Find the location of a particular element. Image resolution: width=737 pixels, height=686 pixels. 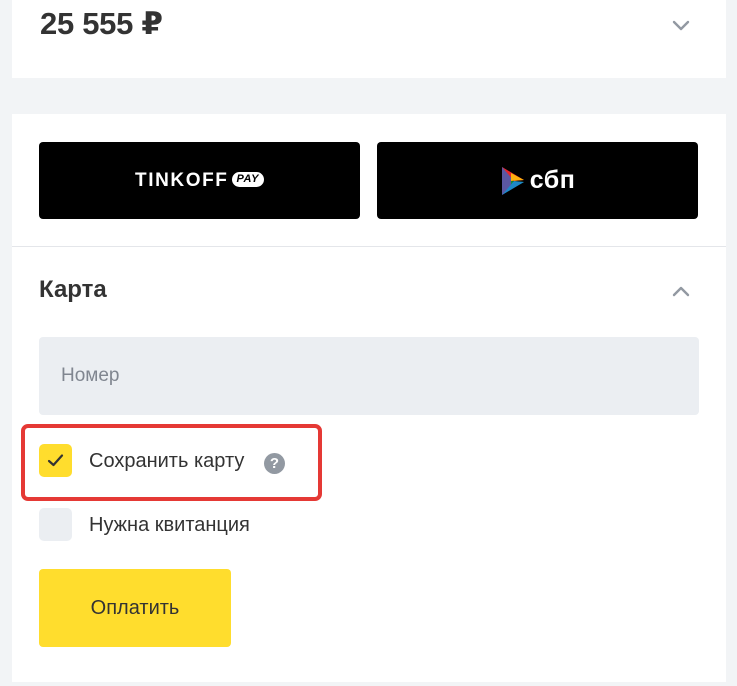

sbp-logo: сбп is located at coordinates (538, 181).